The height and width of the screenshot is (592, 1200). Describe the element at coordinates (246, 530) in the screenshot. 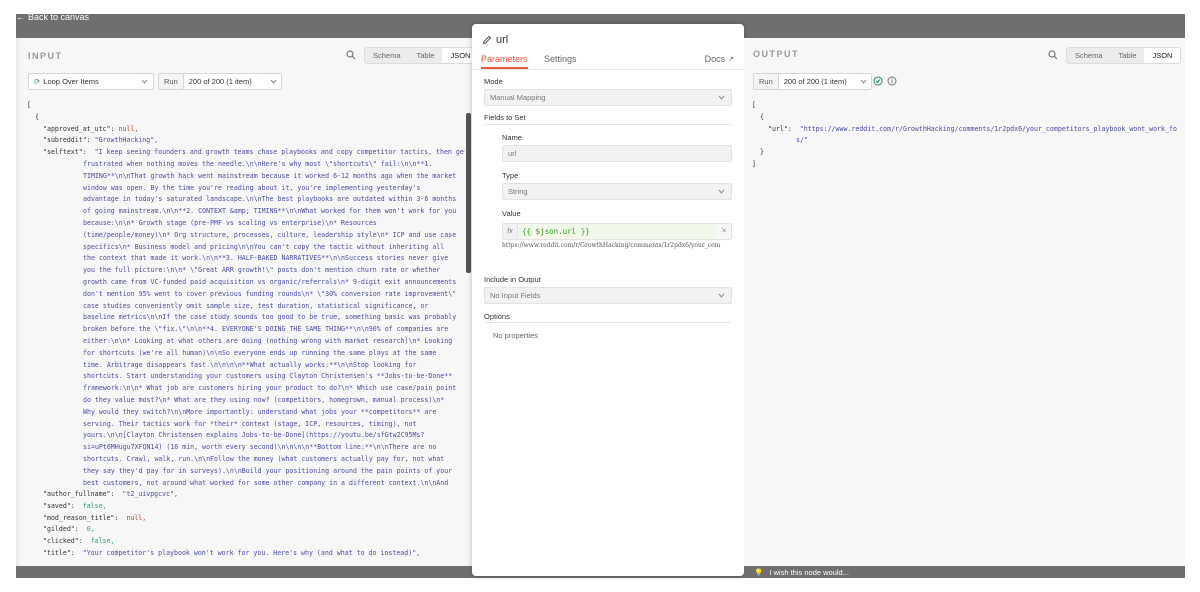

I see `json-line: "gilded": 0,` at that location.